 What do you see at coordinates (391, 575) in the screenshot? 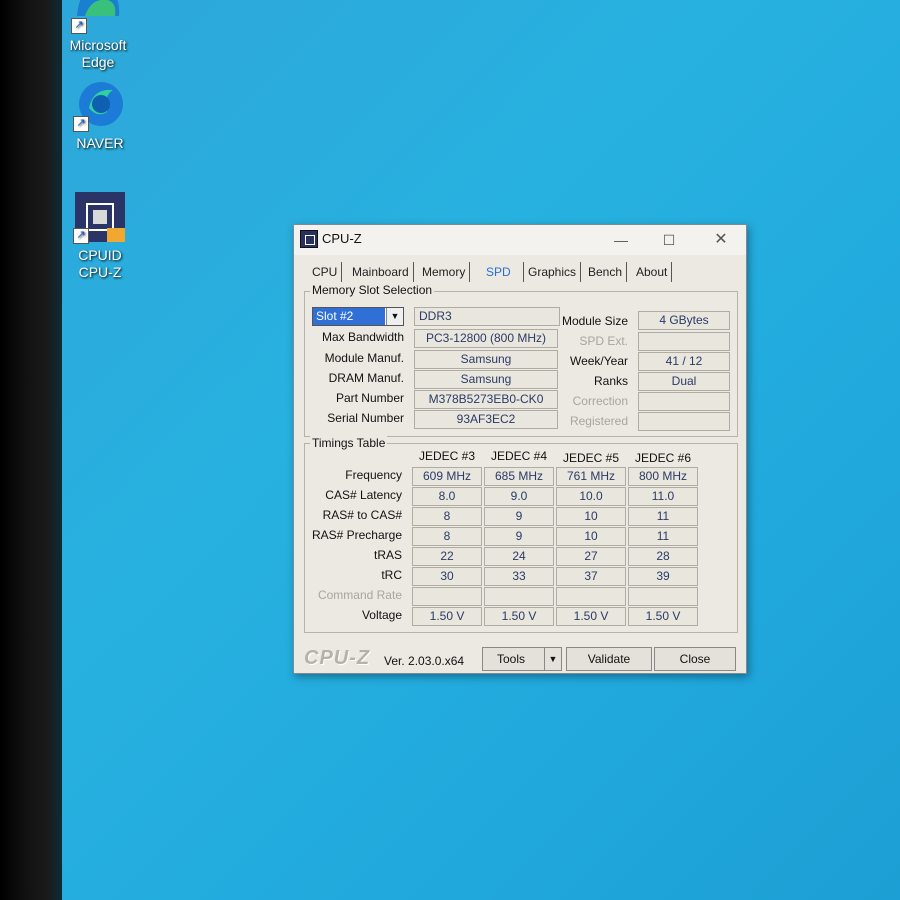
I see `timing-row-label: tRC` at bounding box center [391, 575].